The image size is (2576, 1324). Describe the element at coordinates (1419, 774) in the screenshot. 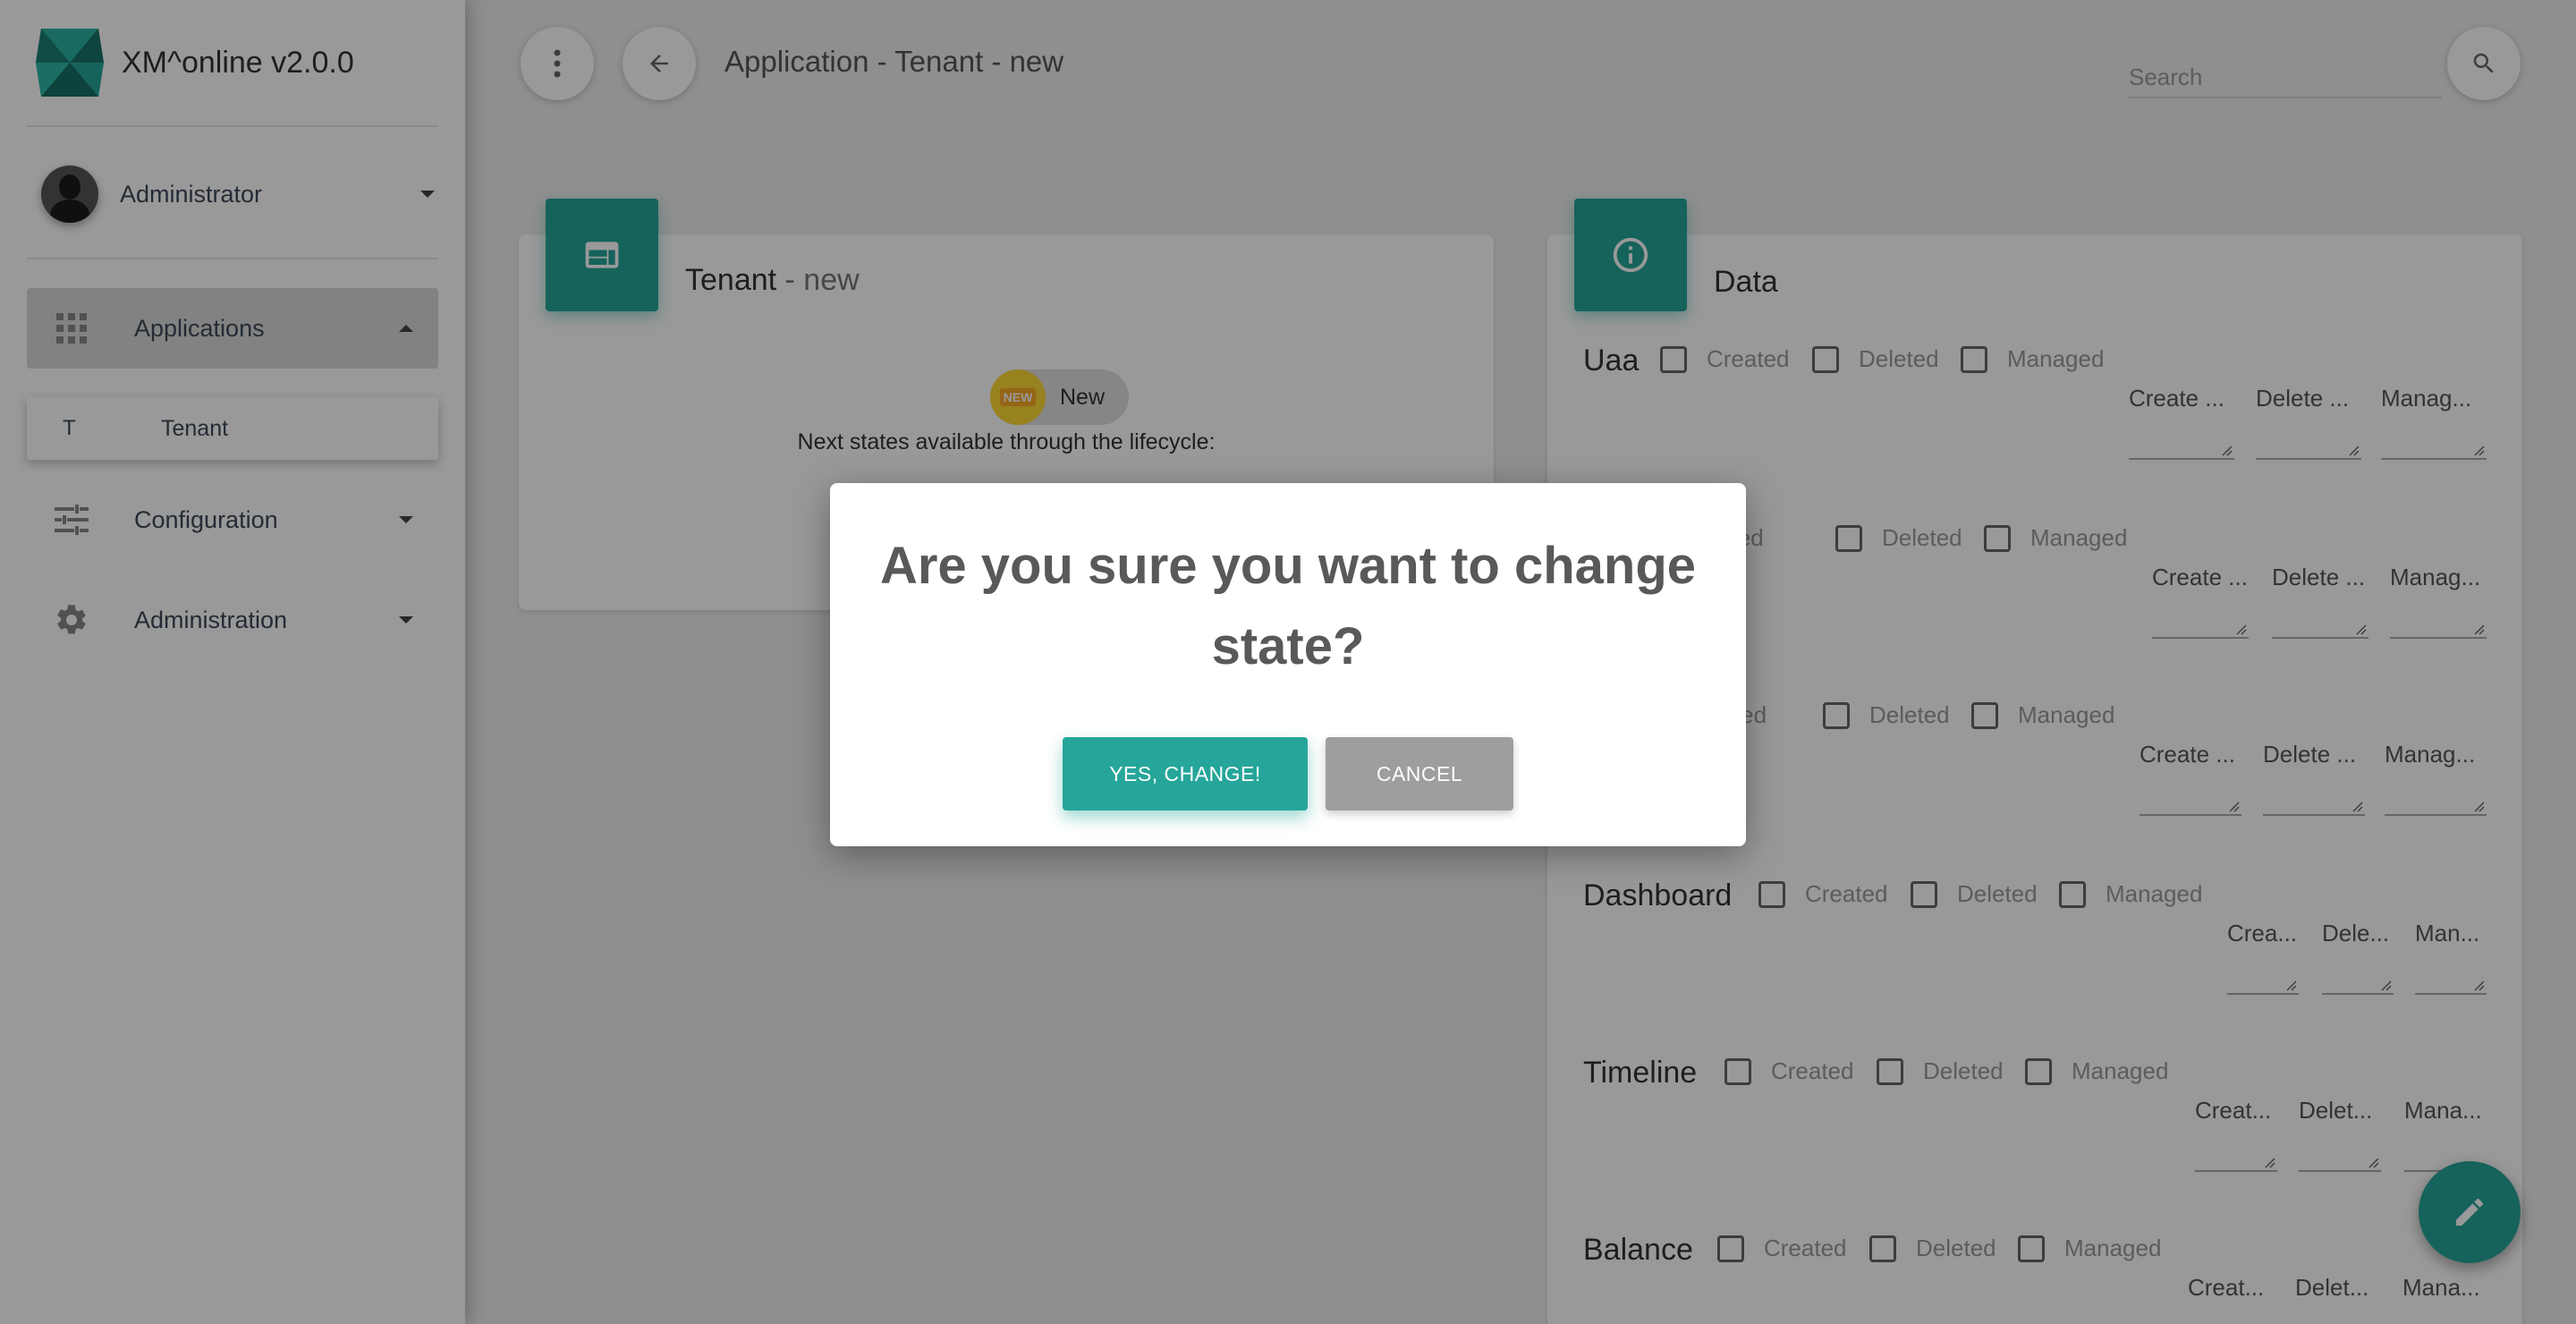

I see `cancel-button: CANCEL` at that location.